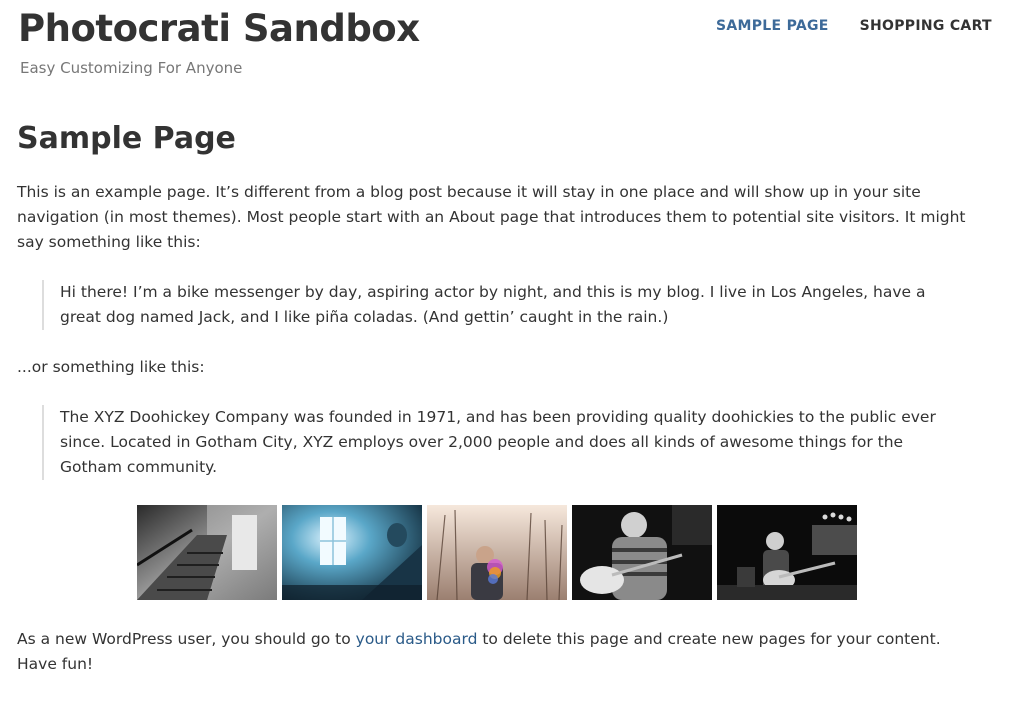 The height and width of the screenshot is (702, 1014). What do you see at coordinates (642, 552) in the screenshot?
I see `gallery-thumb-guitarist-bw` at bounding box center [642, 552].